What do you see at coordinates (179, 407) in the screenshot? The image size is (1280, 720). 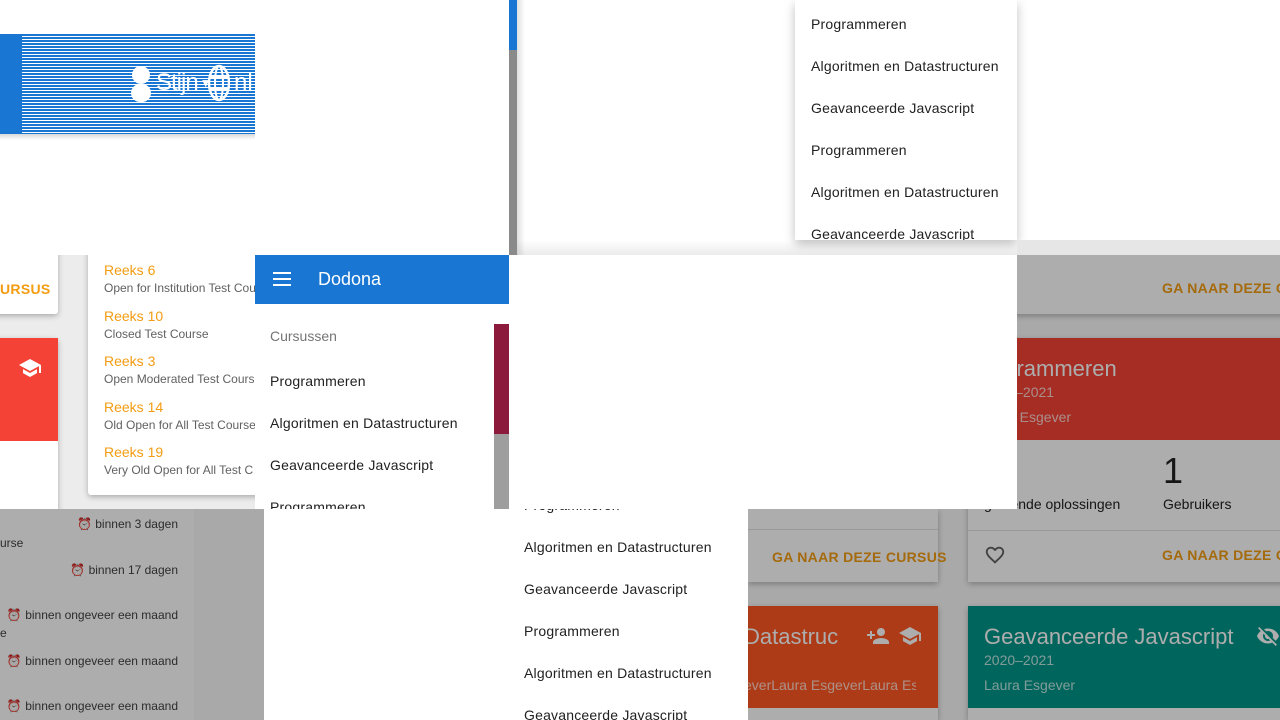 I see `reeks-title: Reeks 14` at bounding box center [179, 407].